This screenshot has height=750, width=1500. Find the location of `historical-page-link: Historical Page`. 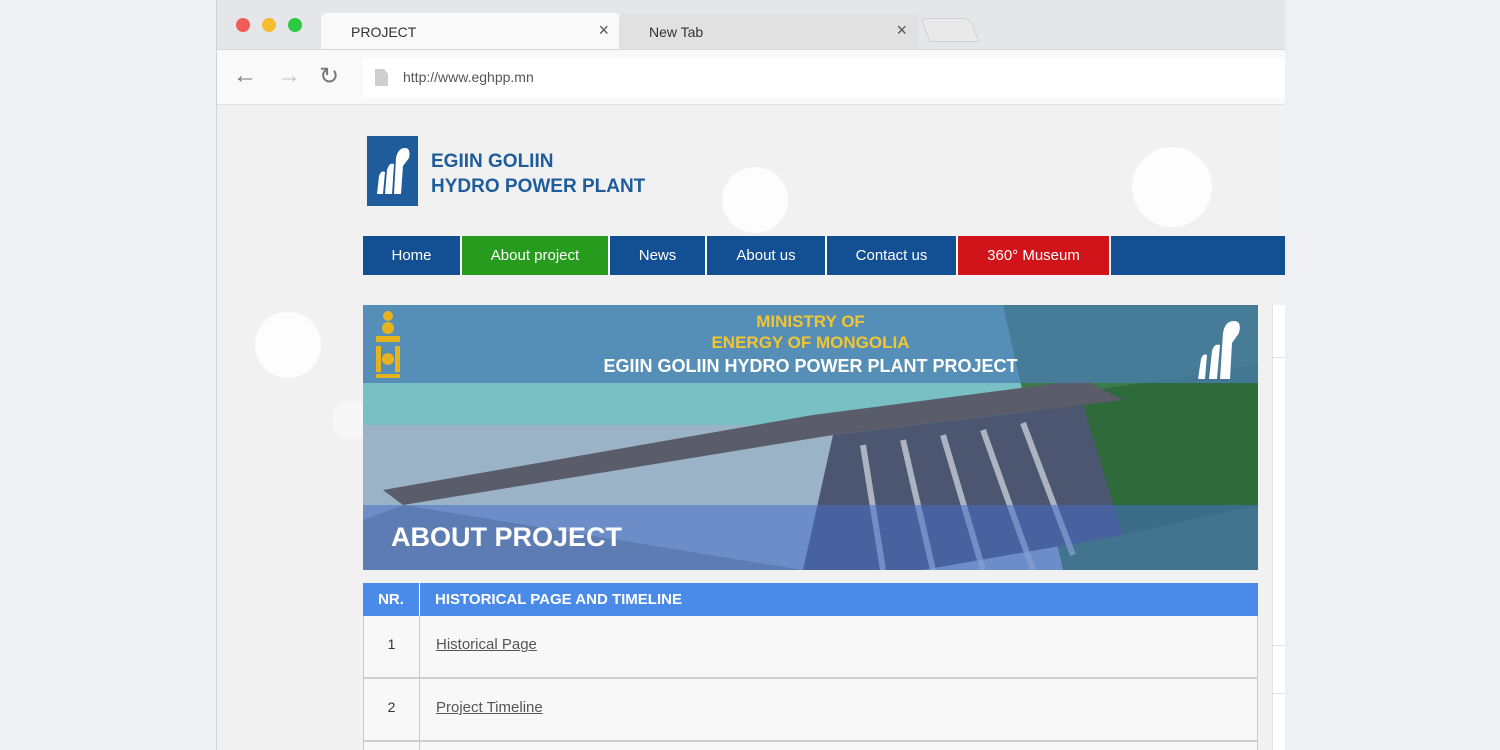

historical-page-link: Historical Page is located at coordinates (486, 644).